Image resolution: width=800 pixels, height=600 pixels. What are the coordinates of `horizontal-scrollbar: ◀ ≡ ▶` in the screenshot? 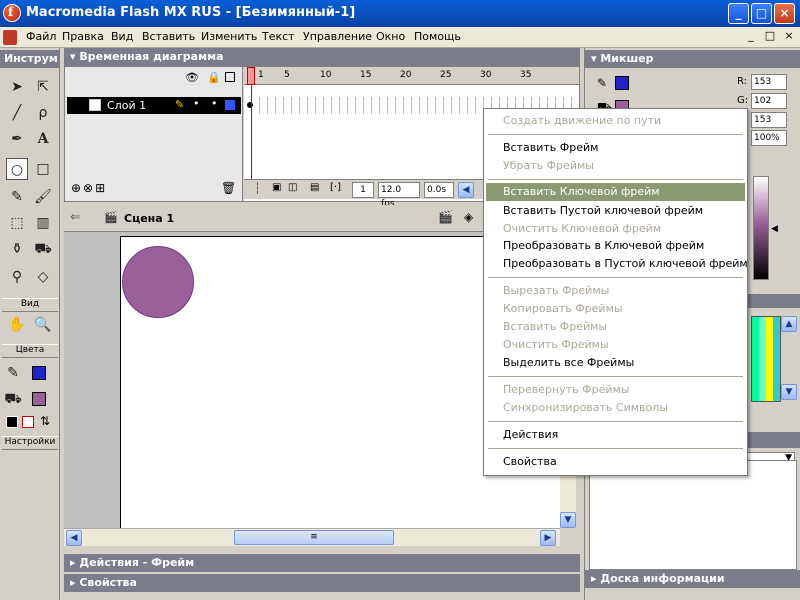 It's located at (312, 537).